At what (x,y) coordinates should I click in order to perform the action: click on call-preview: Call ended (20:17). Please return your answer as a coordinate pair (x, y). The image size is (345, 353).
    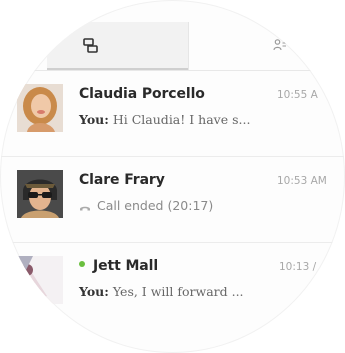
    Looking at the image, I should click on (146, 205).